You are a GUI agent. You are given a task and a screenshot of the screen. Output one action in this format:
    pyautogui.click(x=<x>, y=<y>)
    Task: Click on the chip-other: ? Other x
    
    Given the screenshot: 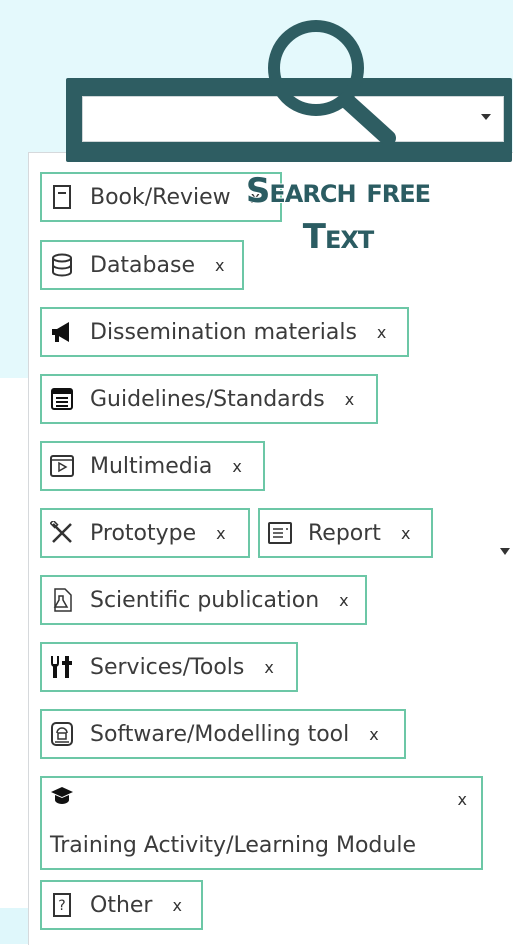 What is the action you would take?
    pyautogui.click(x=121, y=905)
    